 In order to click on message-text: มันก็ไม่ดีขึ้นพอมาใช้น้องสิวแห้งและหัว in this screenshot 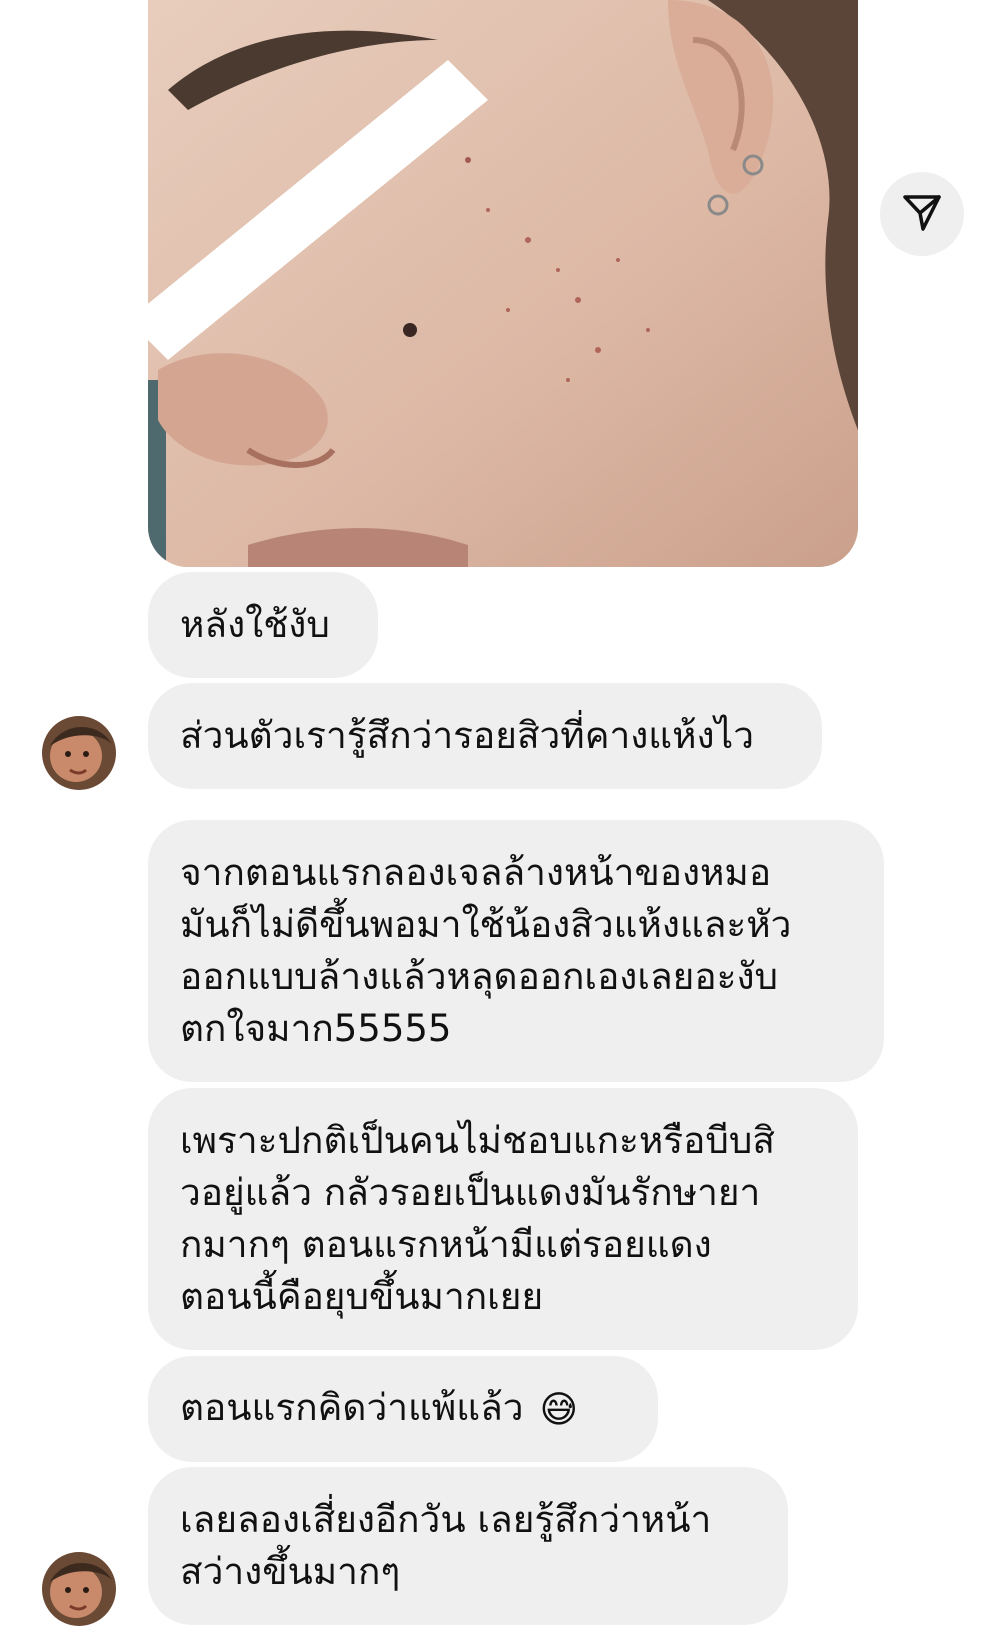, I will do `click(486, 924)`.